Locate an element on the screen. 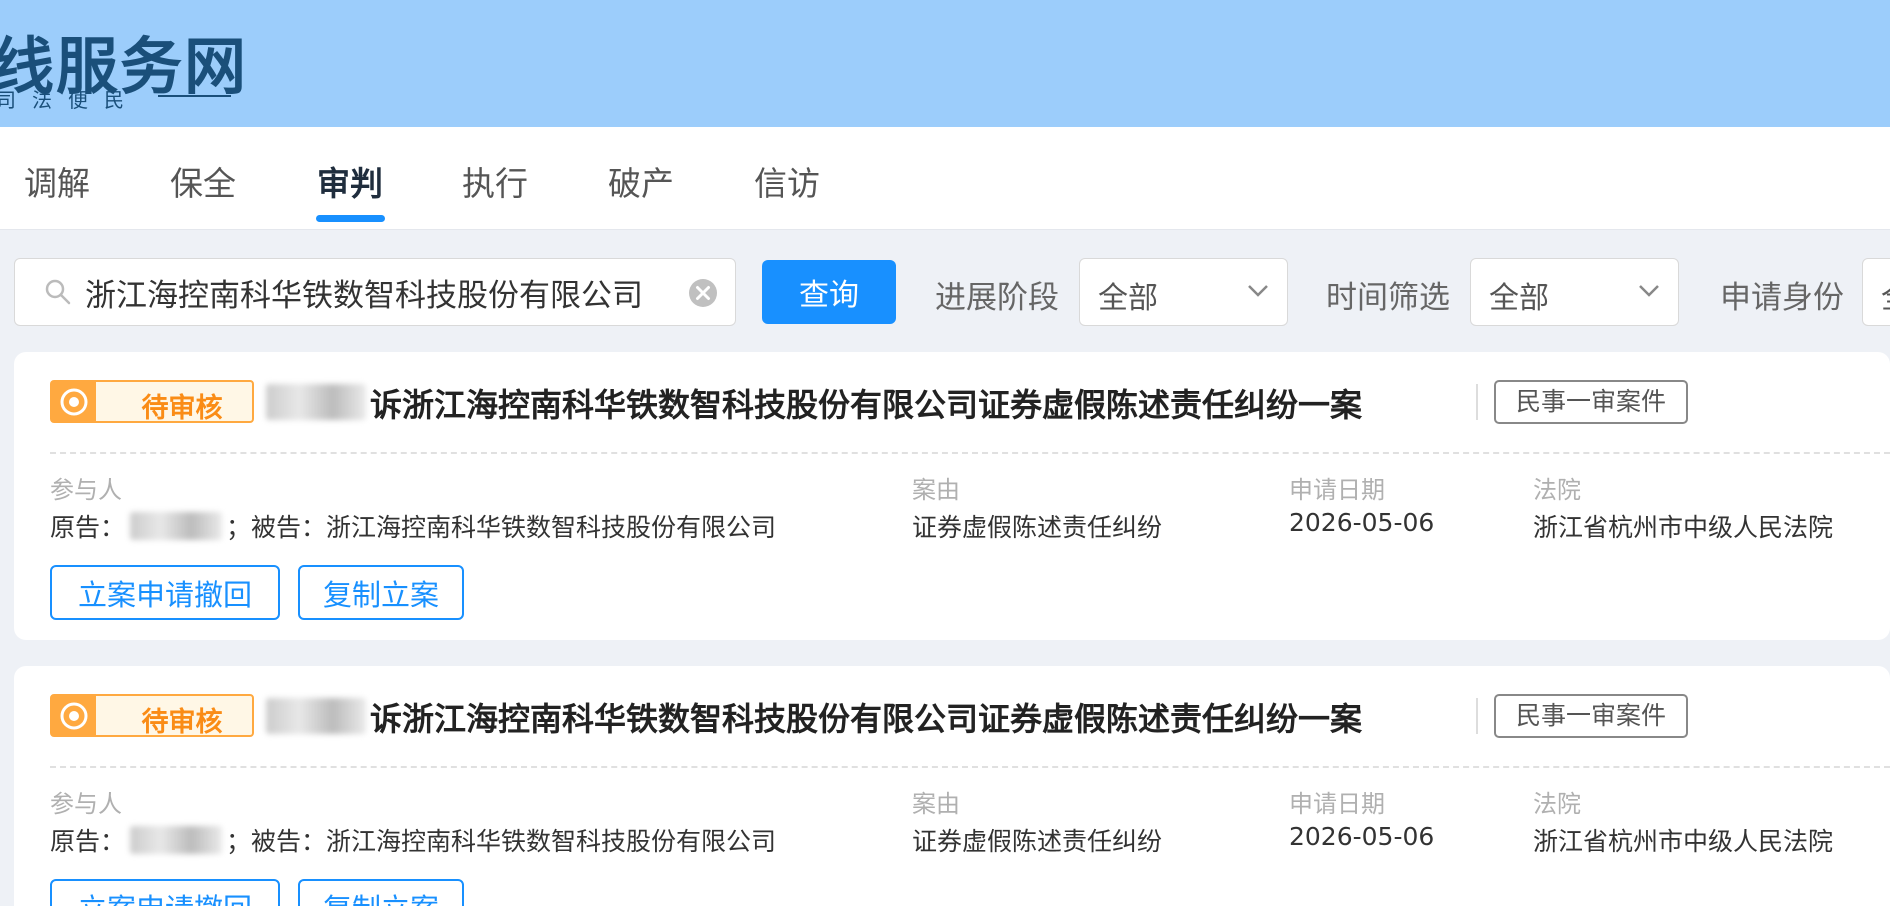 This screenshot has width=1890, height=906. stage-label: 进展阶段 is located at coordinates (997, 298).